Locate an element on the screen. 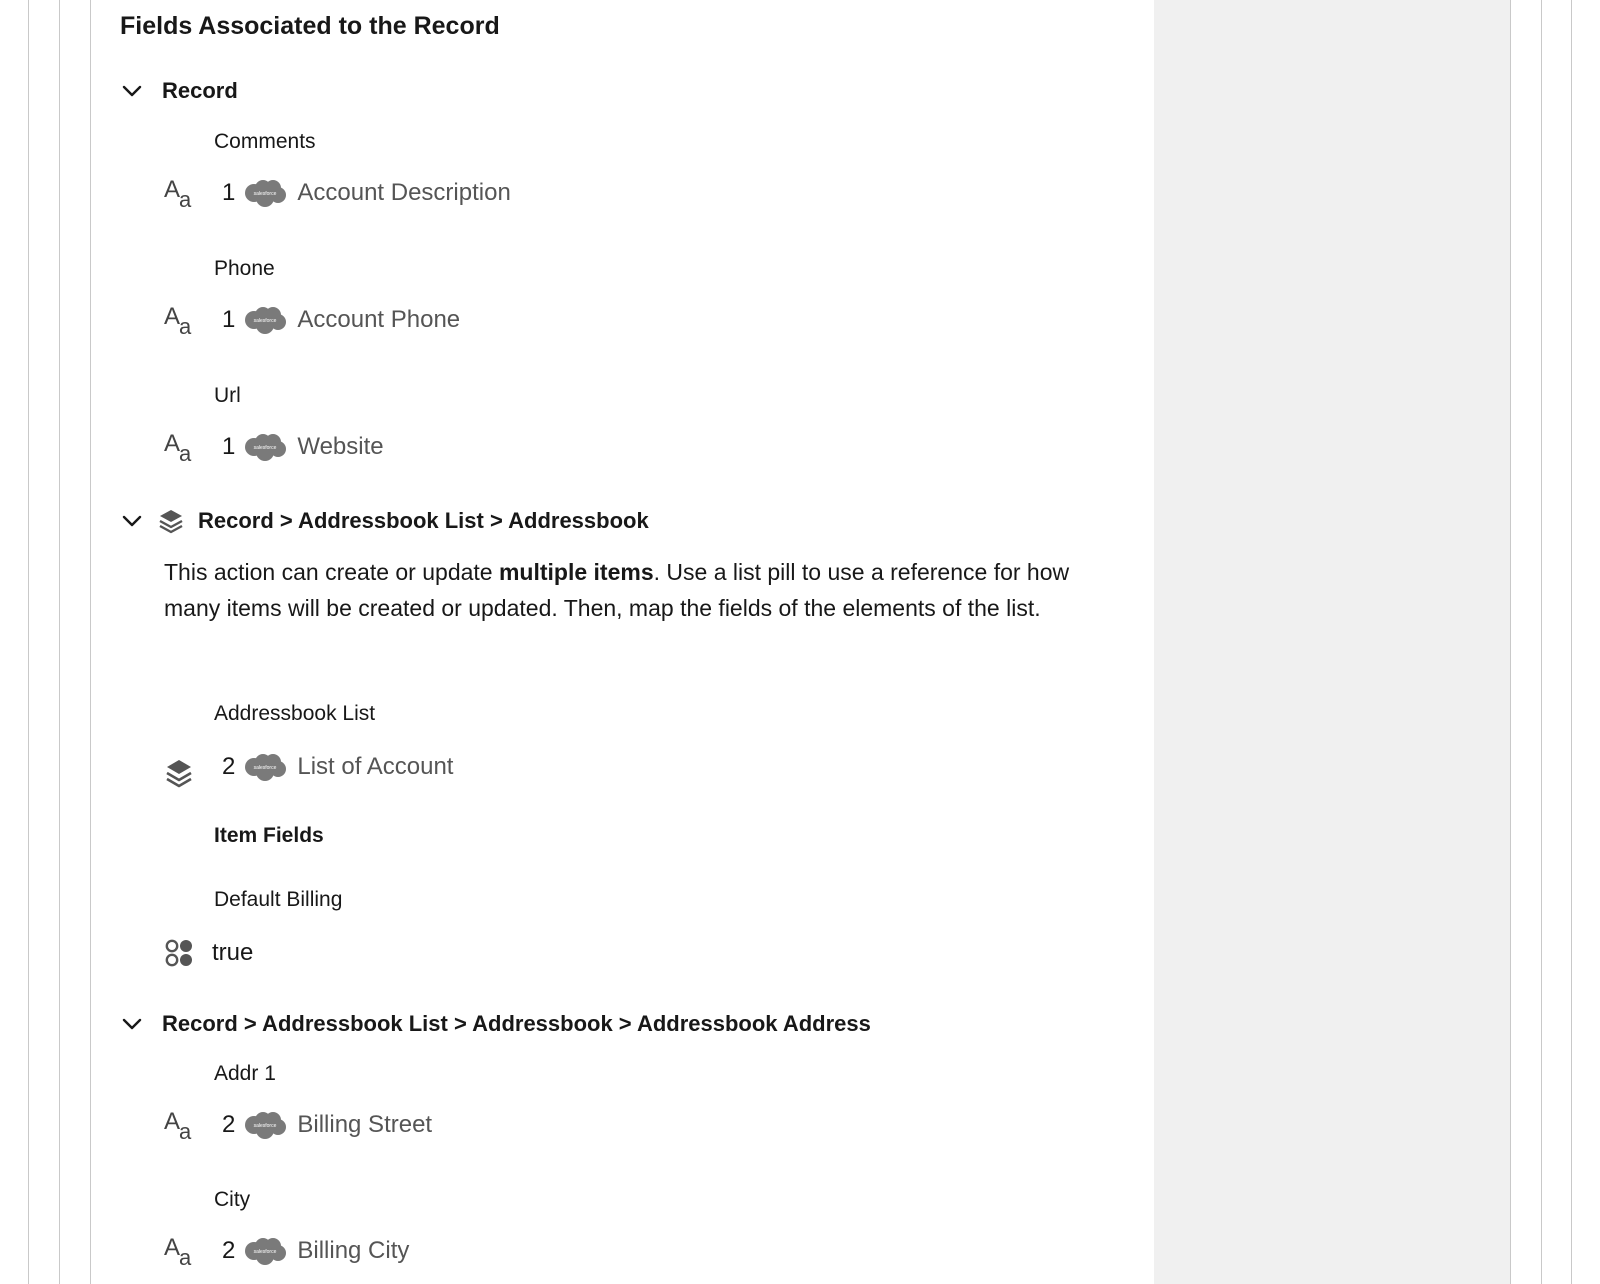 Image resolution: width=1600 pixels, height=1284 pixels. field-value-pill: Aa 1 salesforce Account Description is located at coordinates (337, 193).